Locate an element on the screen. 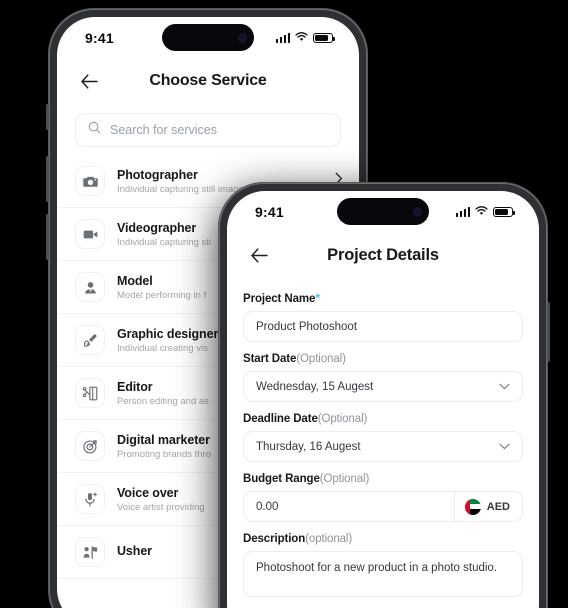 Image resolution: width=568 pixels, height=608 pixels. currency-selector: AED is located at coordinates (487, 506).